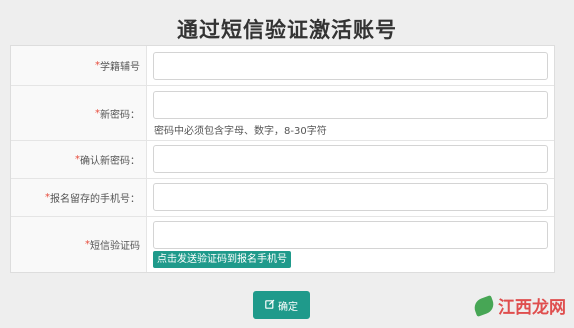  I want to click on student-number-input, so click(350, 66).